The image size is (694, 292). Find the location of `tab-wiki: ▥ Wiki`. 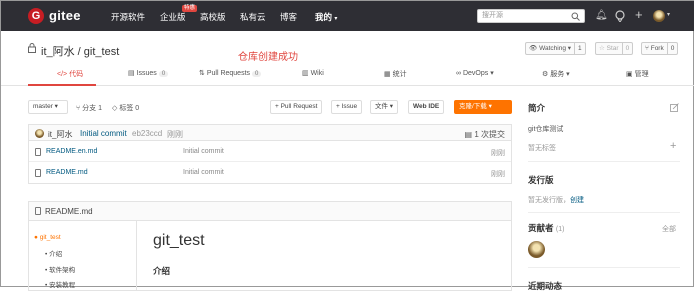

tab-wiki: ▥ Wiki is located at coordinates (313, 73).